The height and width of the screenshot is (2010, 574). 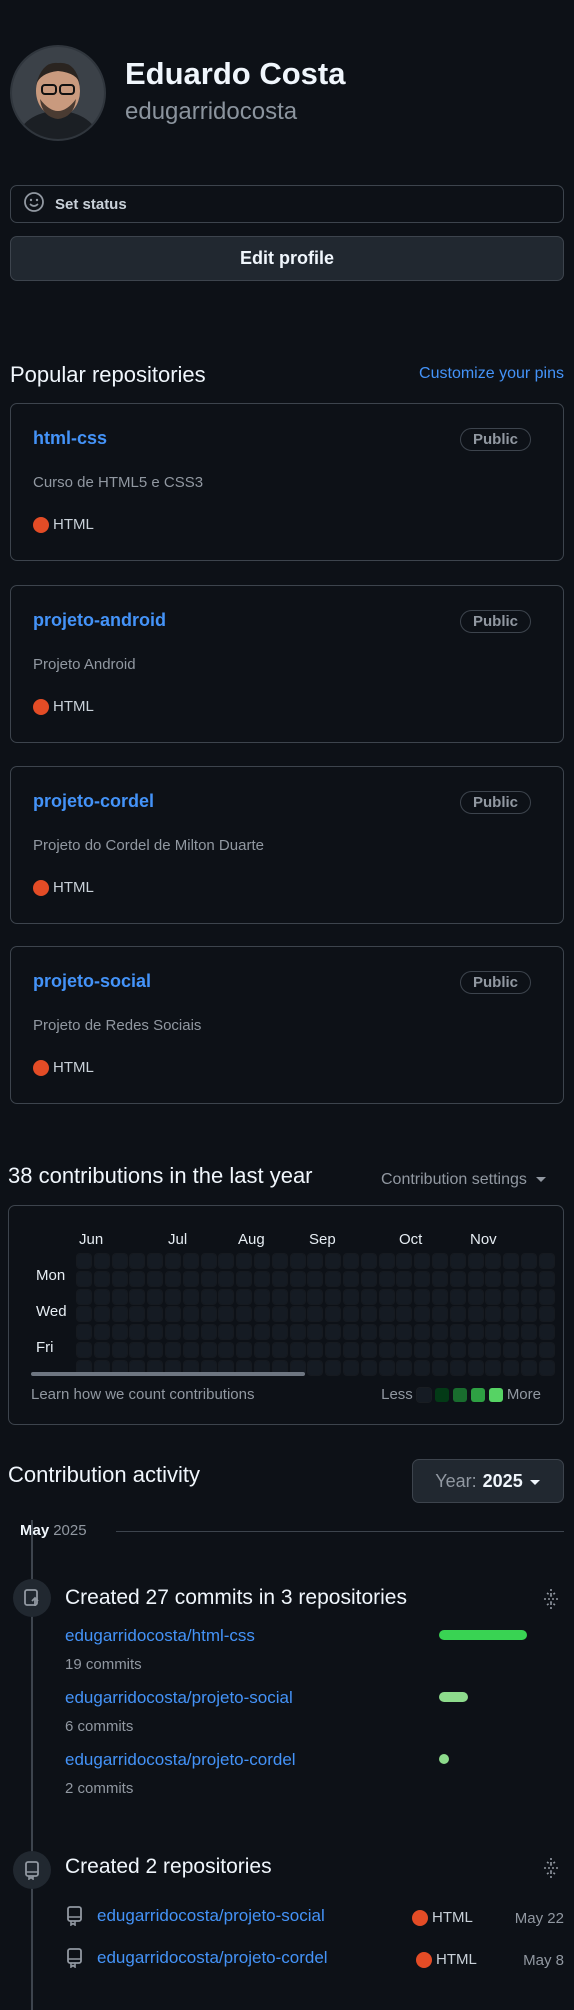 I want to click on set-status-button: Set status, so click(x=287, y=204).